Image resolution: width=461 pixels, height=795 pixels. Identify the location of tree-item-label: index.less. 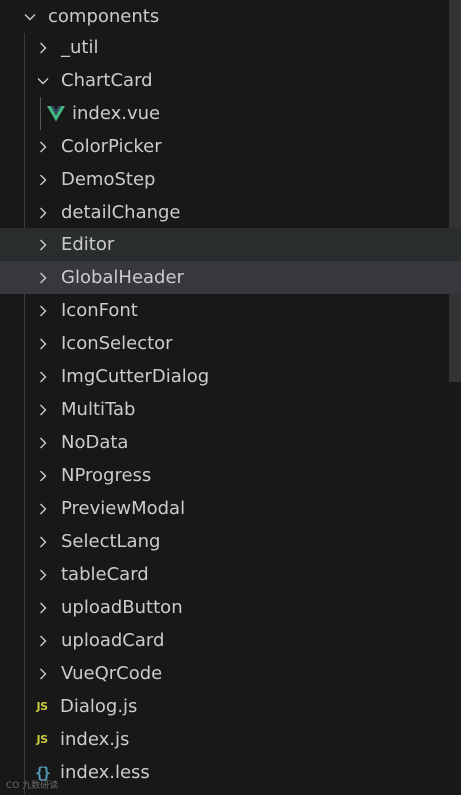
(105, 772).